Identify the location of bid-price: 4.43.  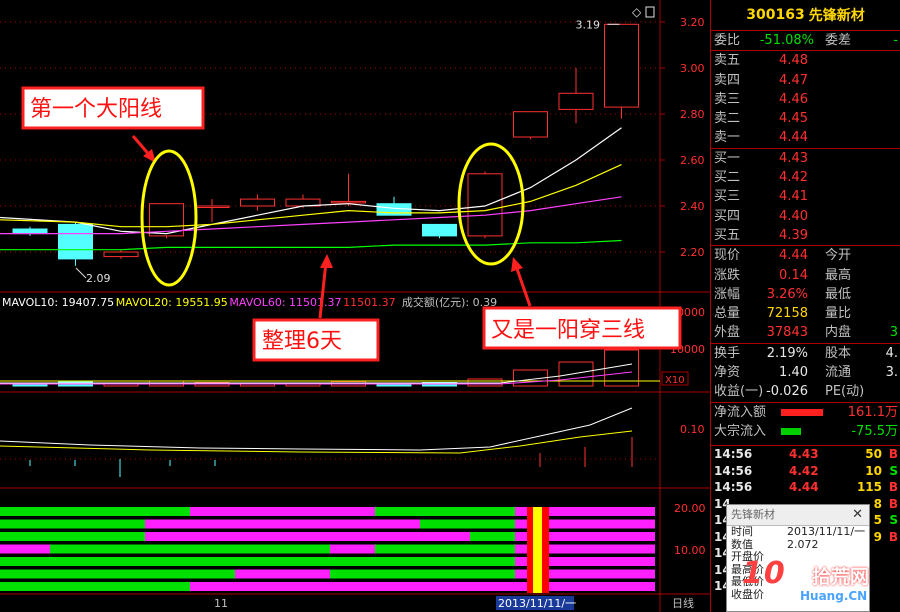
(793, 158).